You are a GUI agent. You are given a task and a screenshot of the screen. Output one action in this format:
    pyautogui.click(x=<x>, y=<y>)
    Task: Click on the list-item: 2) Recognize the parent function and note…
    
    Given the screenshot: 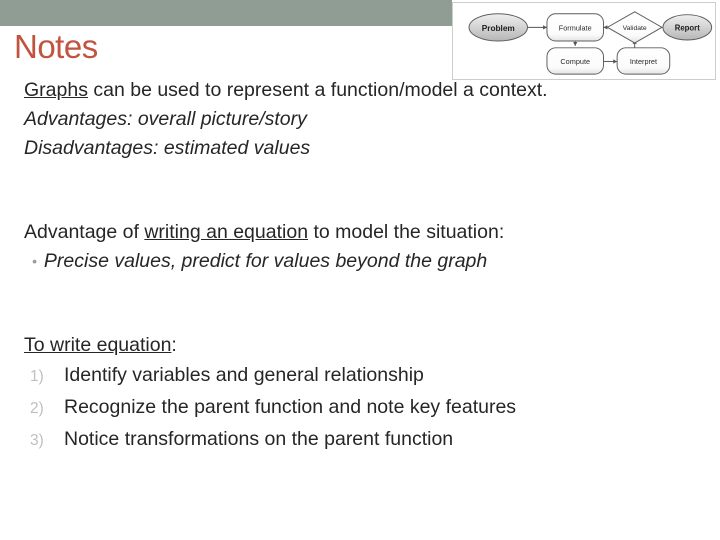 What is the action you would take?
    pyautogui.click(x=363, y=408)
    